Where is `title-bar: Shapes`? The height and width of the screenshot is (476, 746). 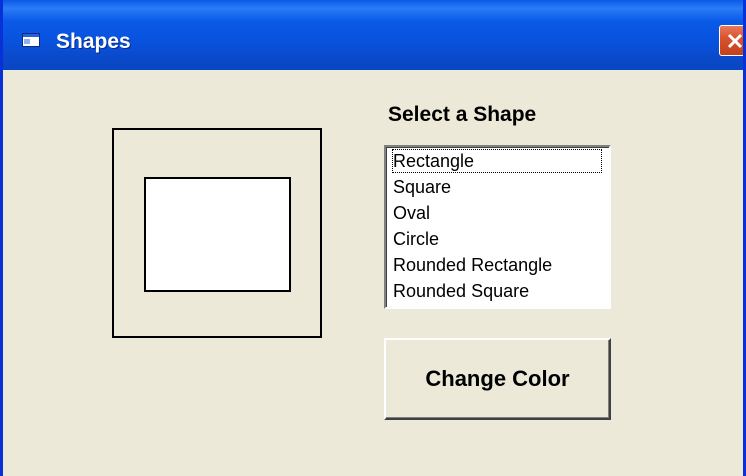 title-bar: Shapes is located at coordinates (373, 35).